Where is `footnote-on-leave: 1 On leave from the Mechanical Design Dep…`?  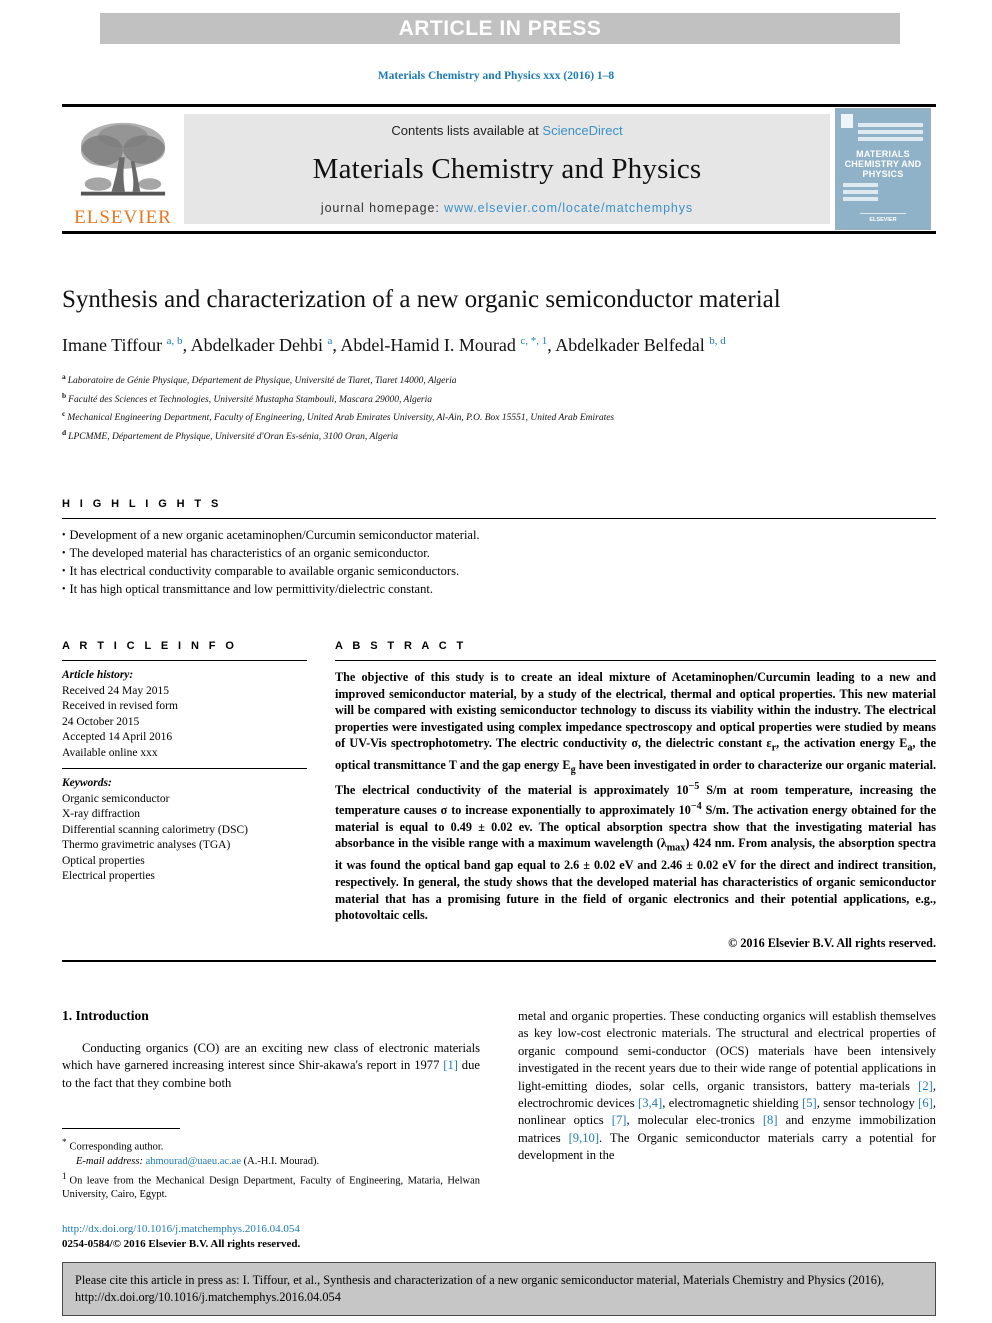
footnote-on-leave: 1 On leave from the Mechanical Design Dep… is located at coordinates (271, 1186).